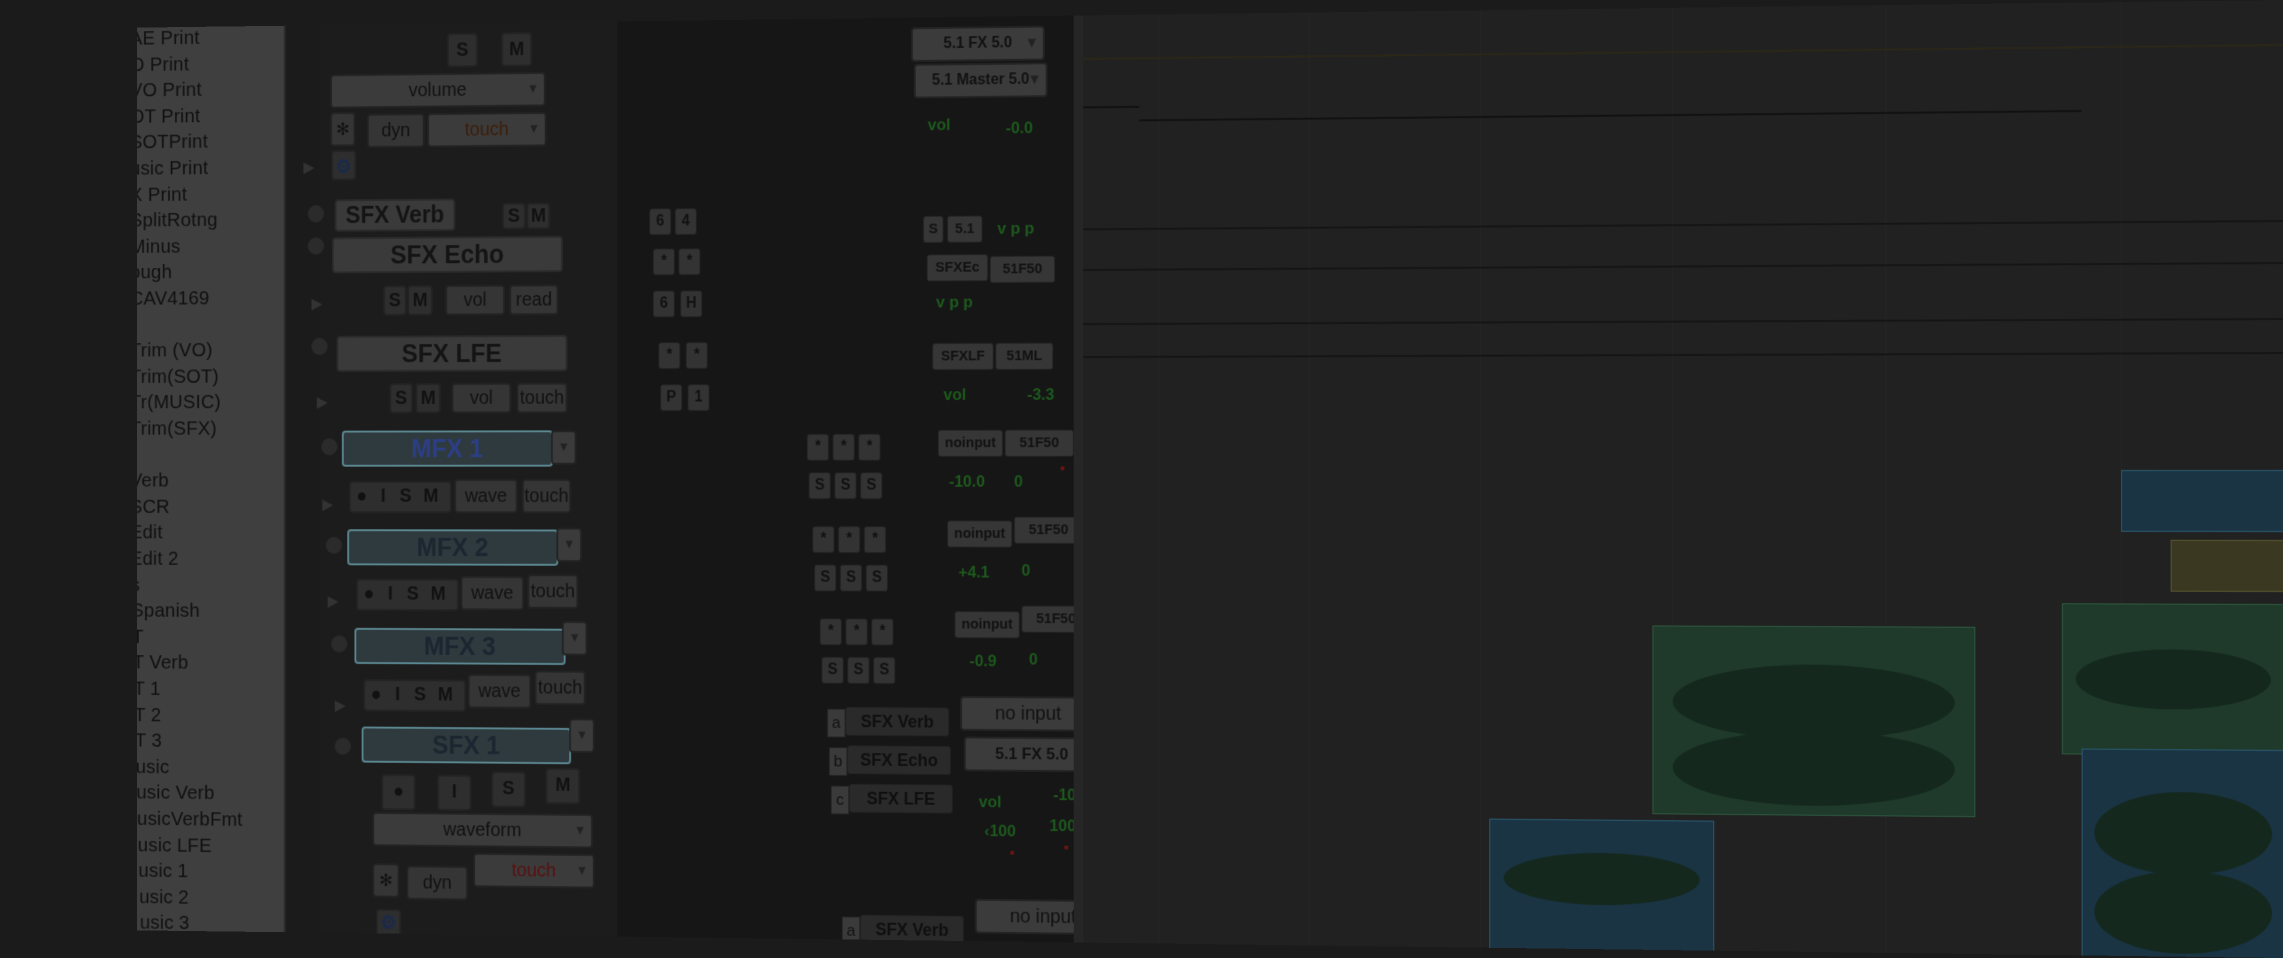 The image size is (2283, 958). Describe the element at coordinates (462, 50) in the screenshot. I see `top-solo-button: S` at that location.